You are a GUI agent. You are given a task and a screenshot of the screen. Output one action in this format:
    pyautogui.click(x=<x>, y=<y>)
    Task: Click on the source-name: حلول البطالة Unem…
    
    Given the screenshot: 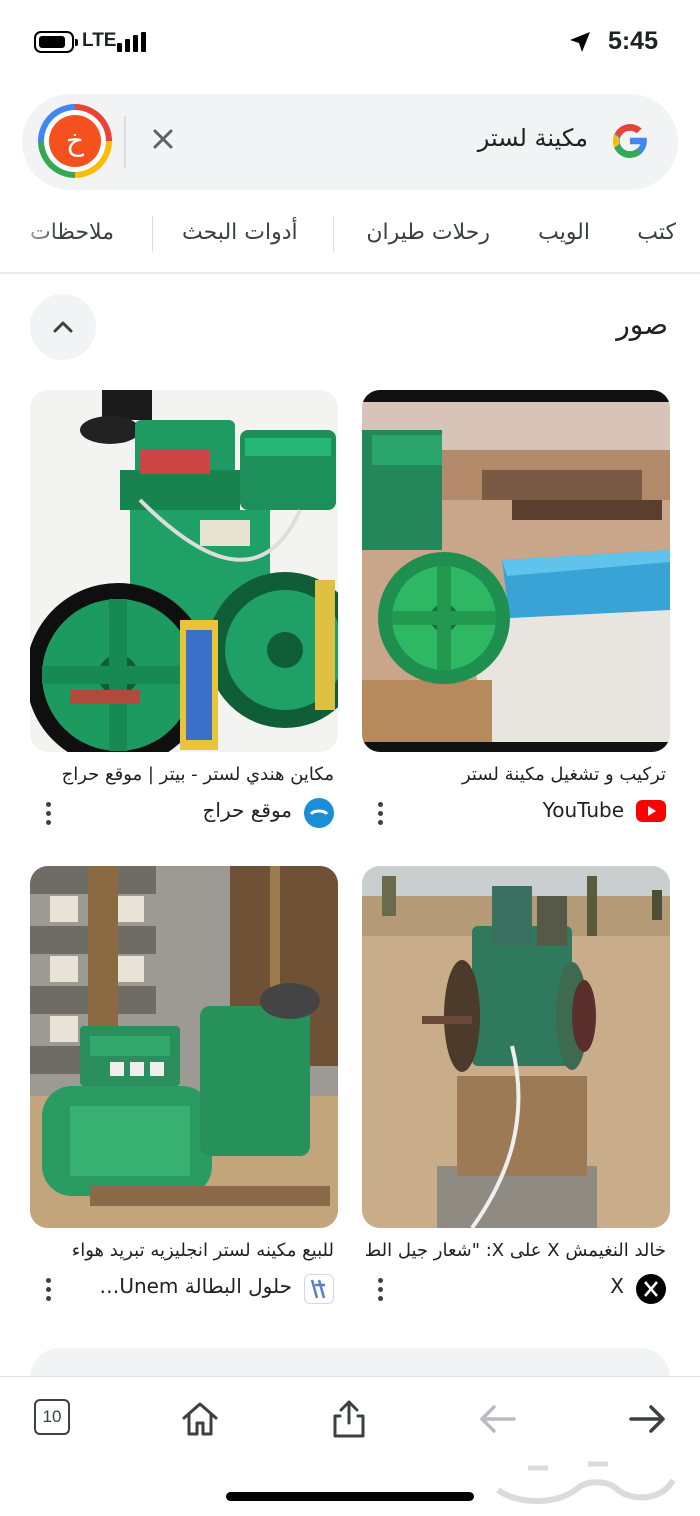 What is the action you would take?
    pyautogui.click(x=195, y=1286)
    